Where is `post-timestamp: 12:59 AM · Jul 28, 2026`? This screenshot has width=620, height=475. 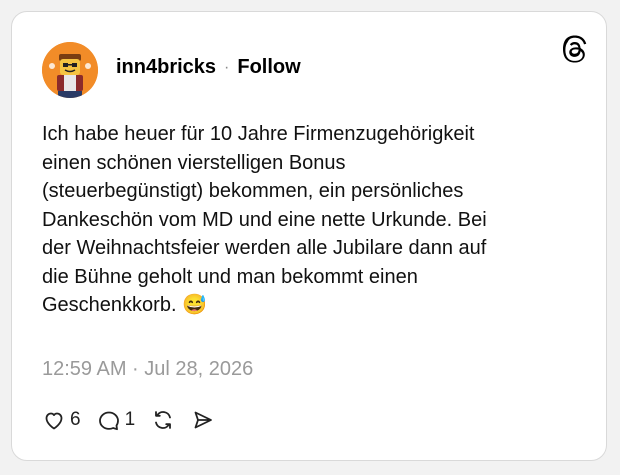
post-timestamp: 12:59 AM · Jul 28, 2026 is located at coordinates (147, 369).